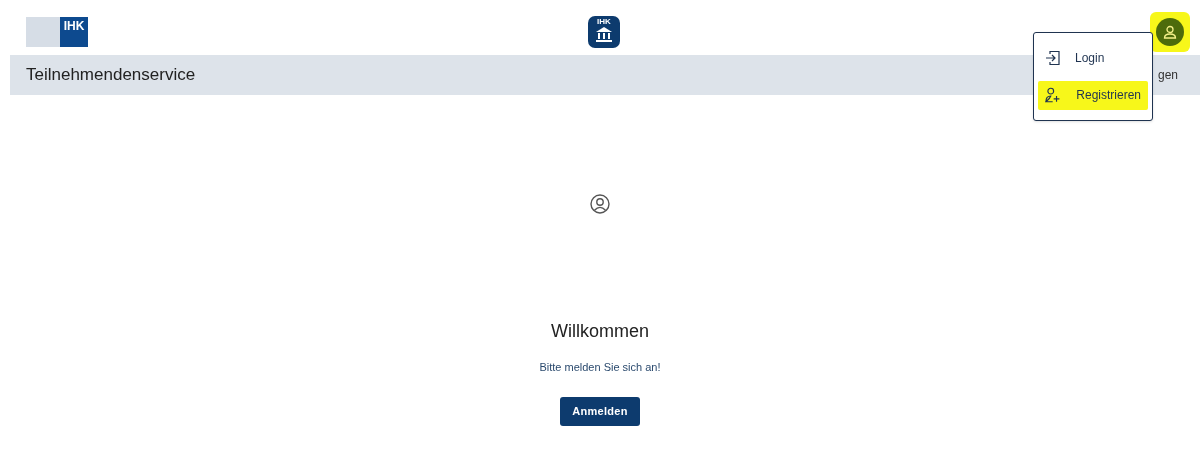 Image resolution: width=1200 pixels, height=472 pixels. I want to click on welcome-heading: Willkommen, so click(600, 331).